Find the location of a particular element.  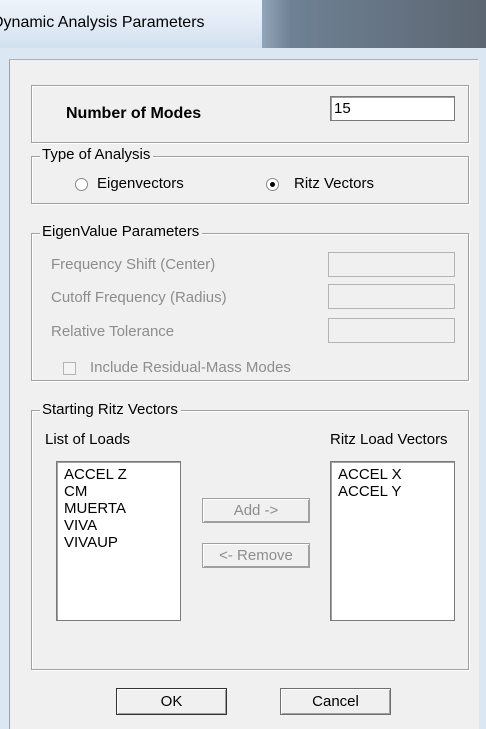

list-item: ACCEL Y is located at coordinates (396, 491).